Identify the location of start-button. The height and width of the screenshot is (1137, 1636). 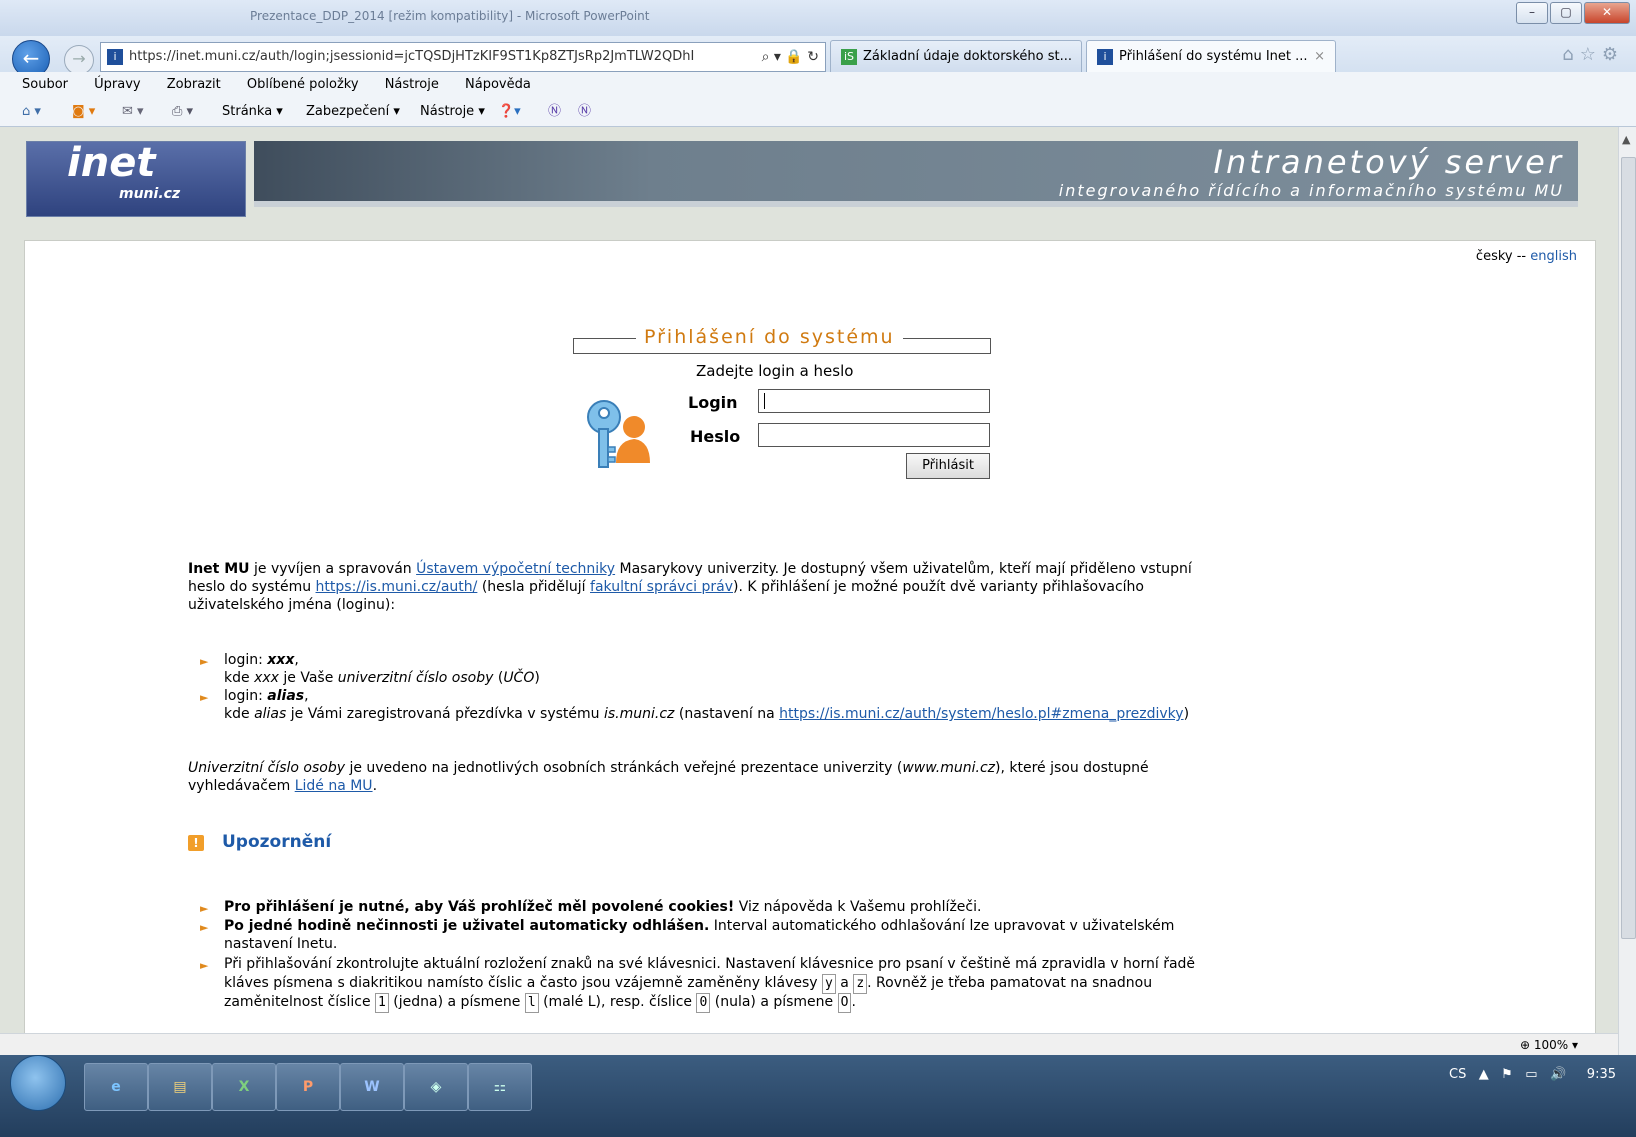
(38, 1083).